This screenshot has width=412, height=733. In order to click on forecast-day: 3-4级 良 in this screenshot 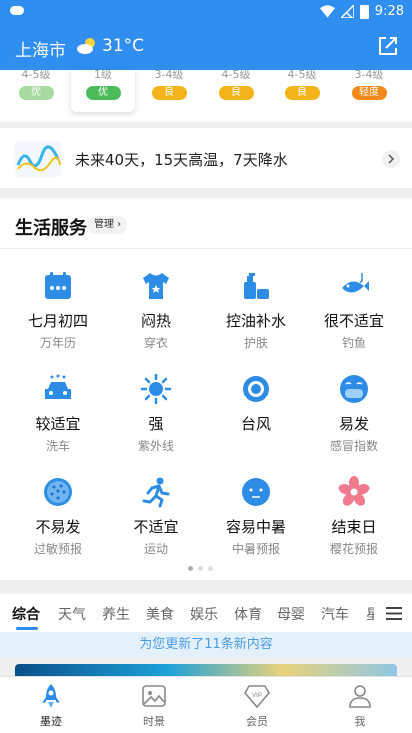, I will do `click(169, 90)`.